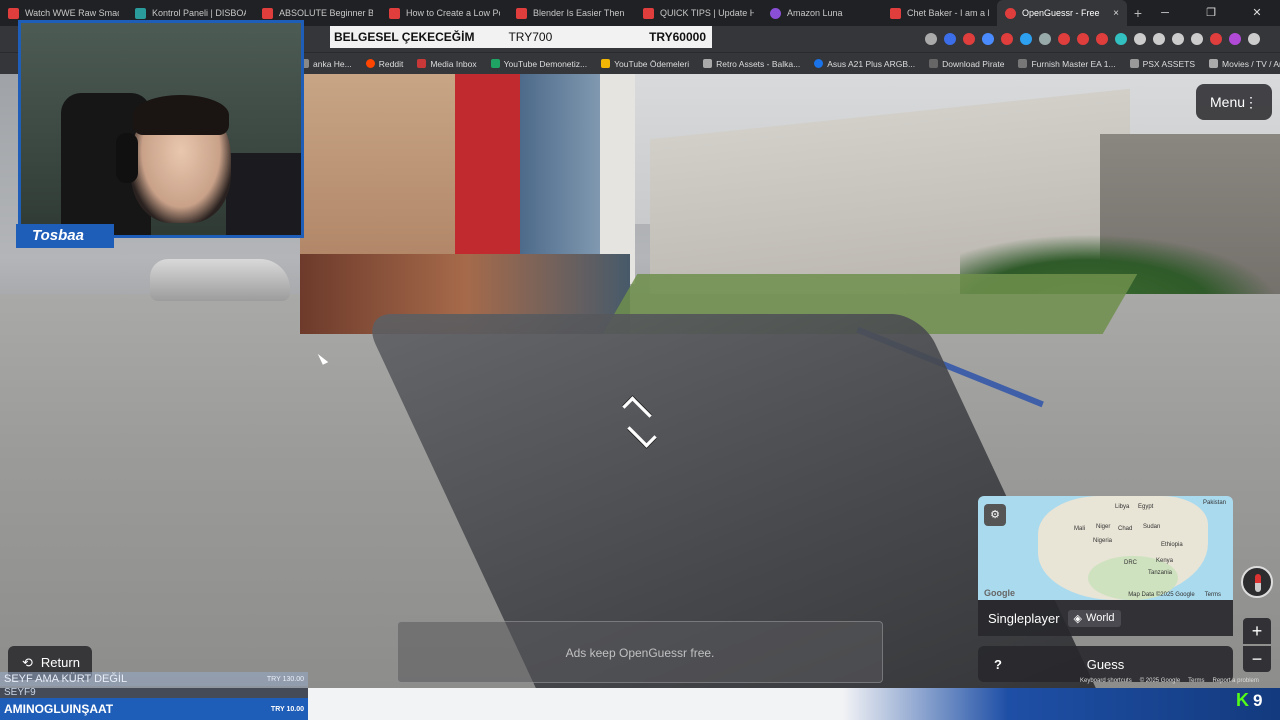 The image size is (1280, 720). What do you see at coordinates (1130, 563) in the screenshot?
I see `map-label: DRC` at bounding box center [1130, 563].